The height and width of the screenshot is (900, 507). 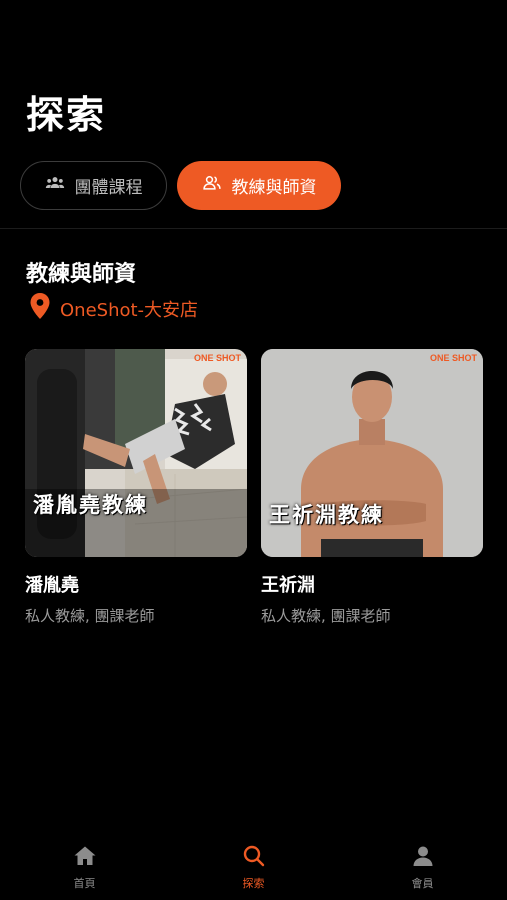 I want to click on page-title: 探索, so click(x=66, y=115).